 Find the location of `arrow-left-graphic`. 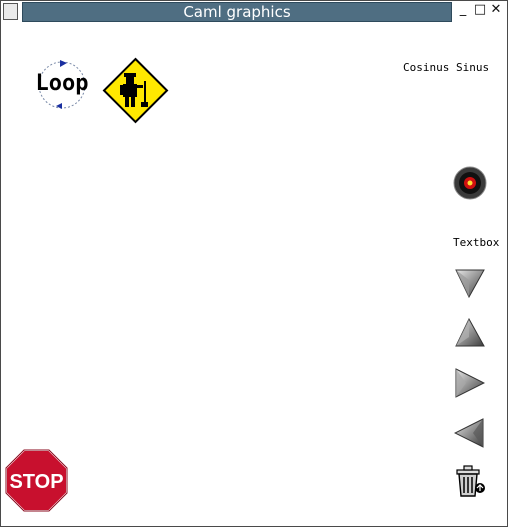

arrow-left-graphic is located at coordinates (468, 433).